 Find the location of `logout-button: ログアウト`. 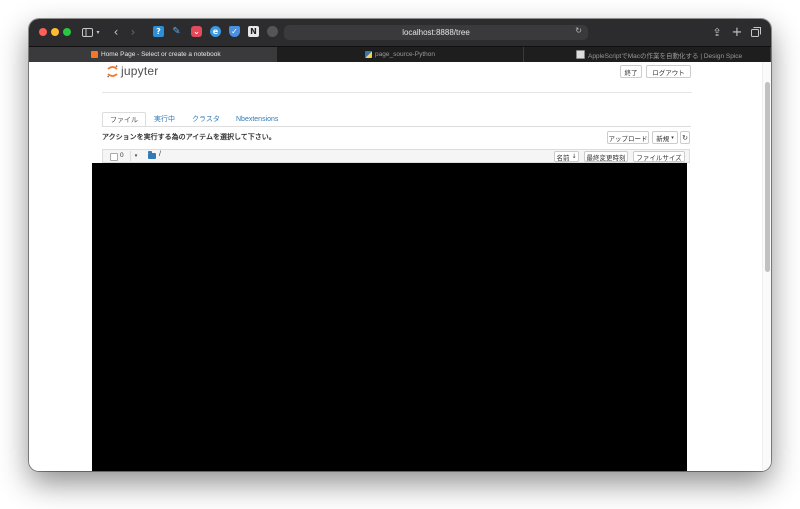

logout-button: ログアウト is located at coordinates (668, 71).